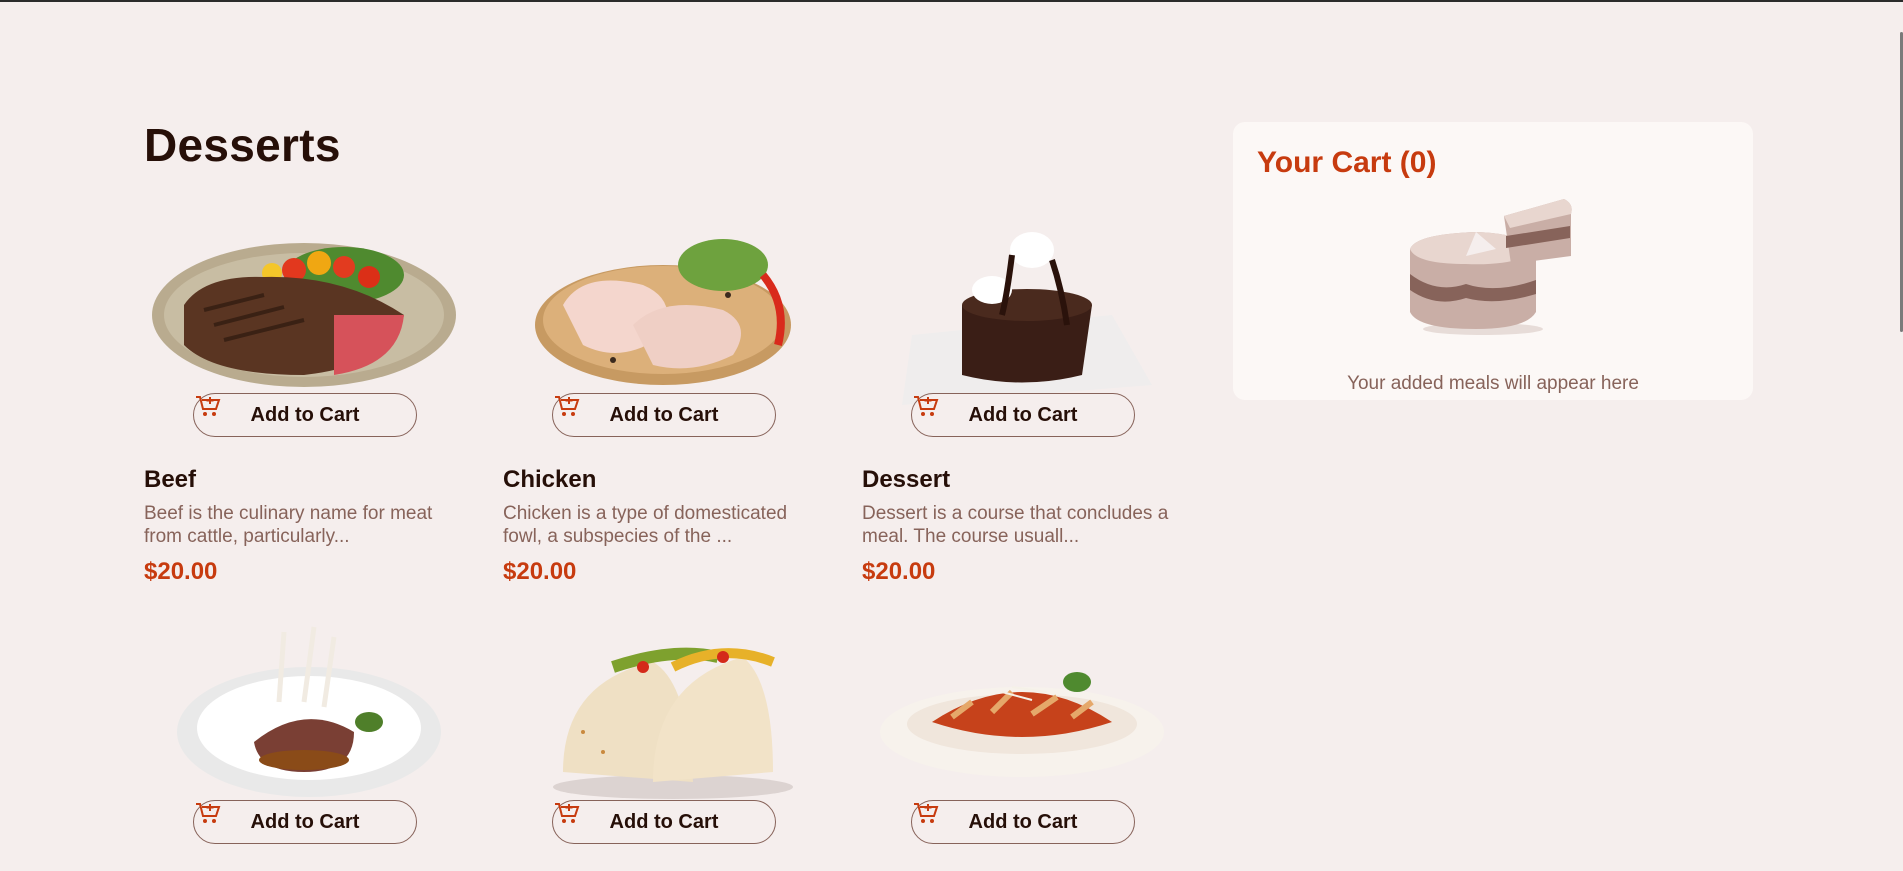 Image resolution: width=1903 pixels, height=871 pixels. I want to click on cart-title: Your Cart (0), so click(1347, 162).